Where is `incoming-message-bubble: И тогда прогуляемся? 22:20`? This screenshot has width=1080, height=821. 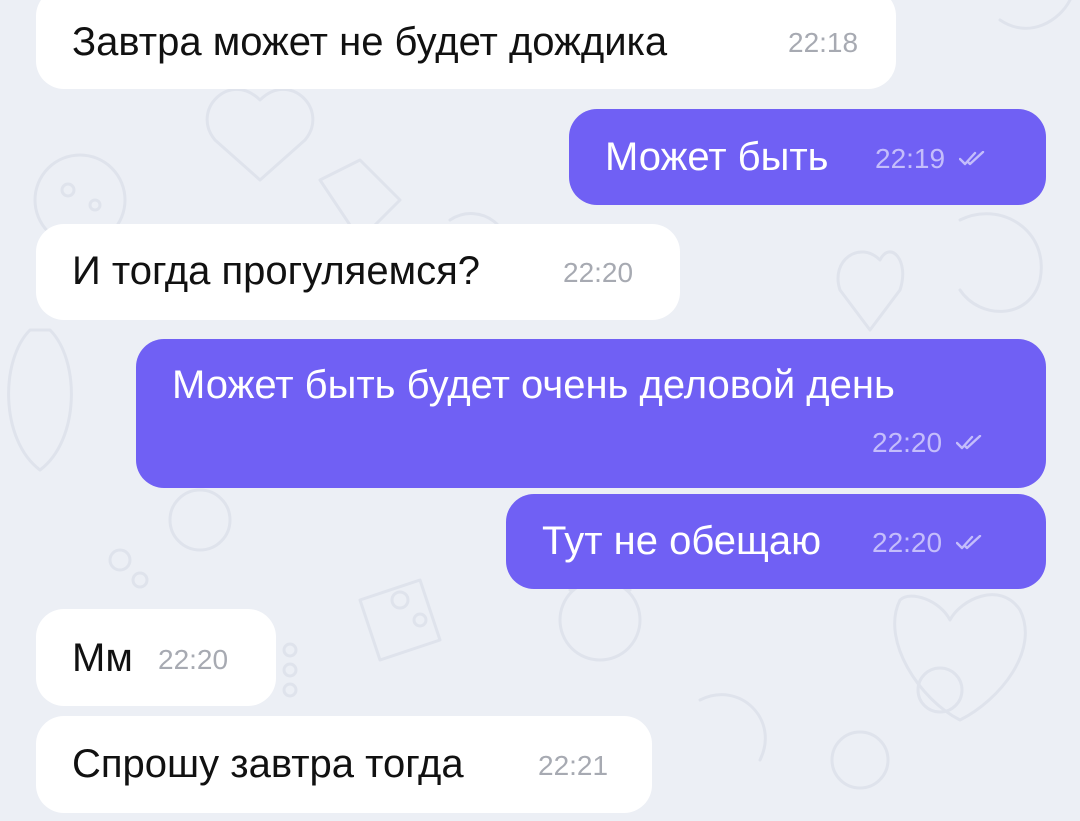
incoming-message-bubble: И тогда прогуляемся? 22:20 is located at coordinates (358, 272).